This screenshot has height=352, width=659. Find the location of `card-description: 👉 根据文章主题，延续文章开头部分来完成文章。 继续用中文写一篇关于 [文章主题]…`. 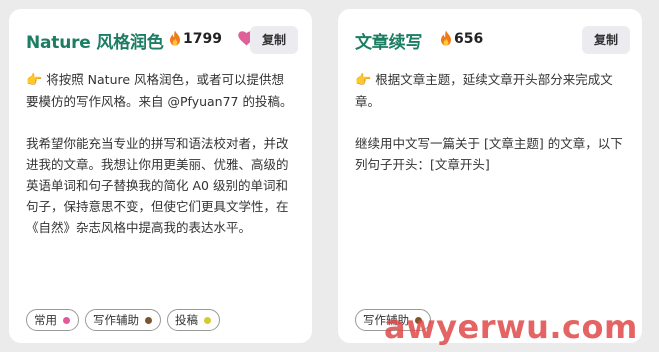

card-description: 👉 根据文章主题，延续文章开头部分来完成文章。 继续用中文写一篇关于 [文章主题]… is located at coordinates (490, 122).